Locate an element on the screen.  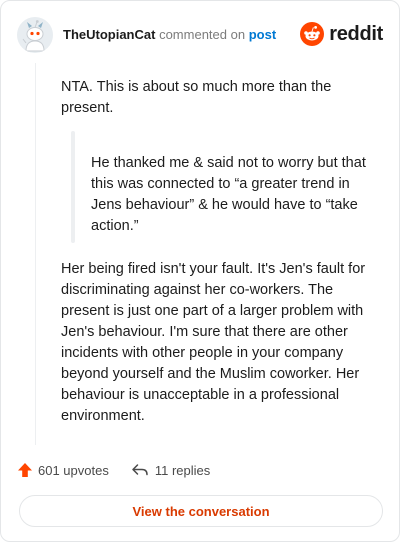
view-conversation-button: View the conversation is located at coordinates (201, 511).